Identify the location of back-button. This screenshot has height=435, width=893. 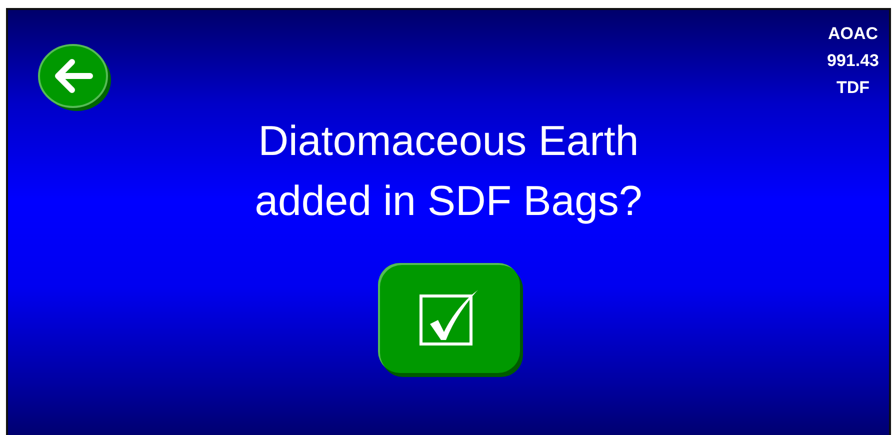
(75, 77).